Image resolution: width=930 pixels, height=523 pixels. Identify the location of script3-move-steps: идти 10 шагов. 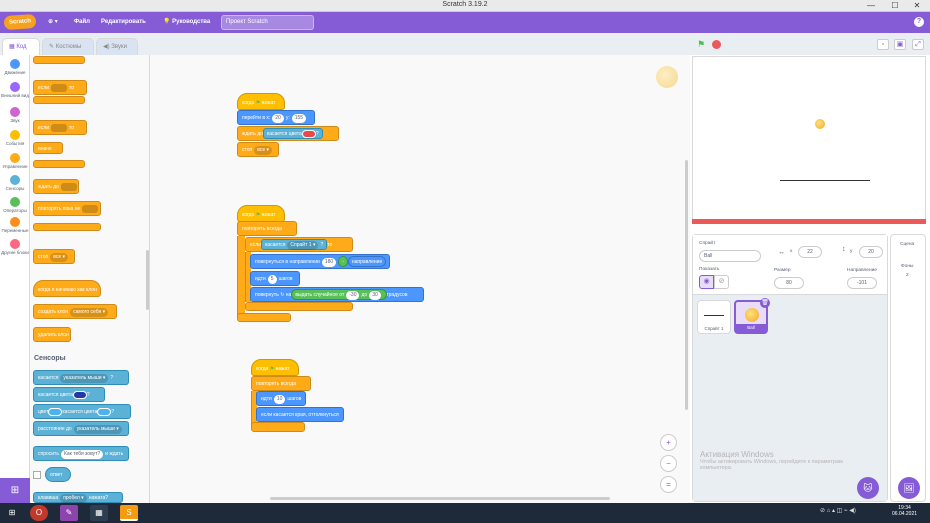
(281, 398).